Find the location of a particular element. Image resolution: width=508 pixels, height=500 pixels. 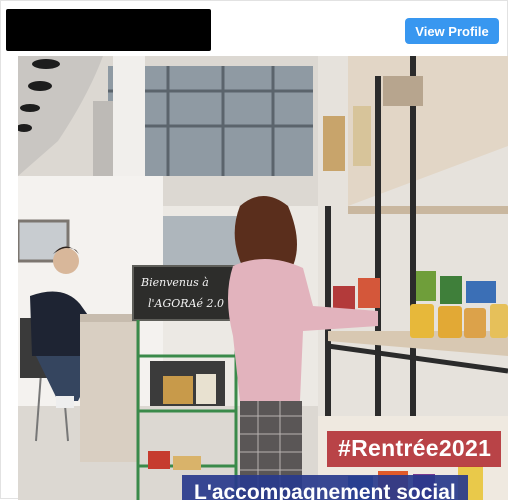

post-header: View Profile is located at coordinates (254, 28).